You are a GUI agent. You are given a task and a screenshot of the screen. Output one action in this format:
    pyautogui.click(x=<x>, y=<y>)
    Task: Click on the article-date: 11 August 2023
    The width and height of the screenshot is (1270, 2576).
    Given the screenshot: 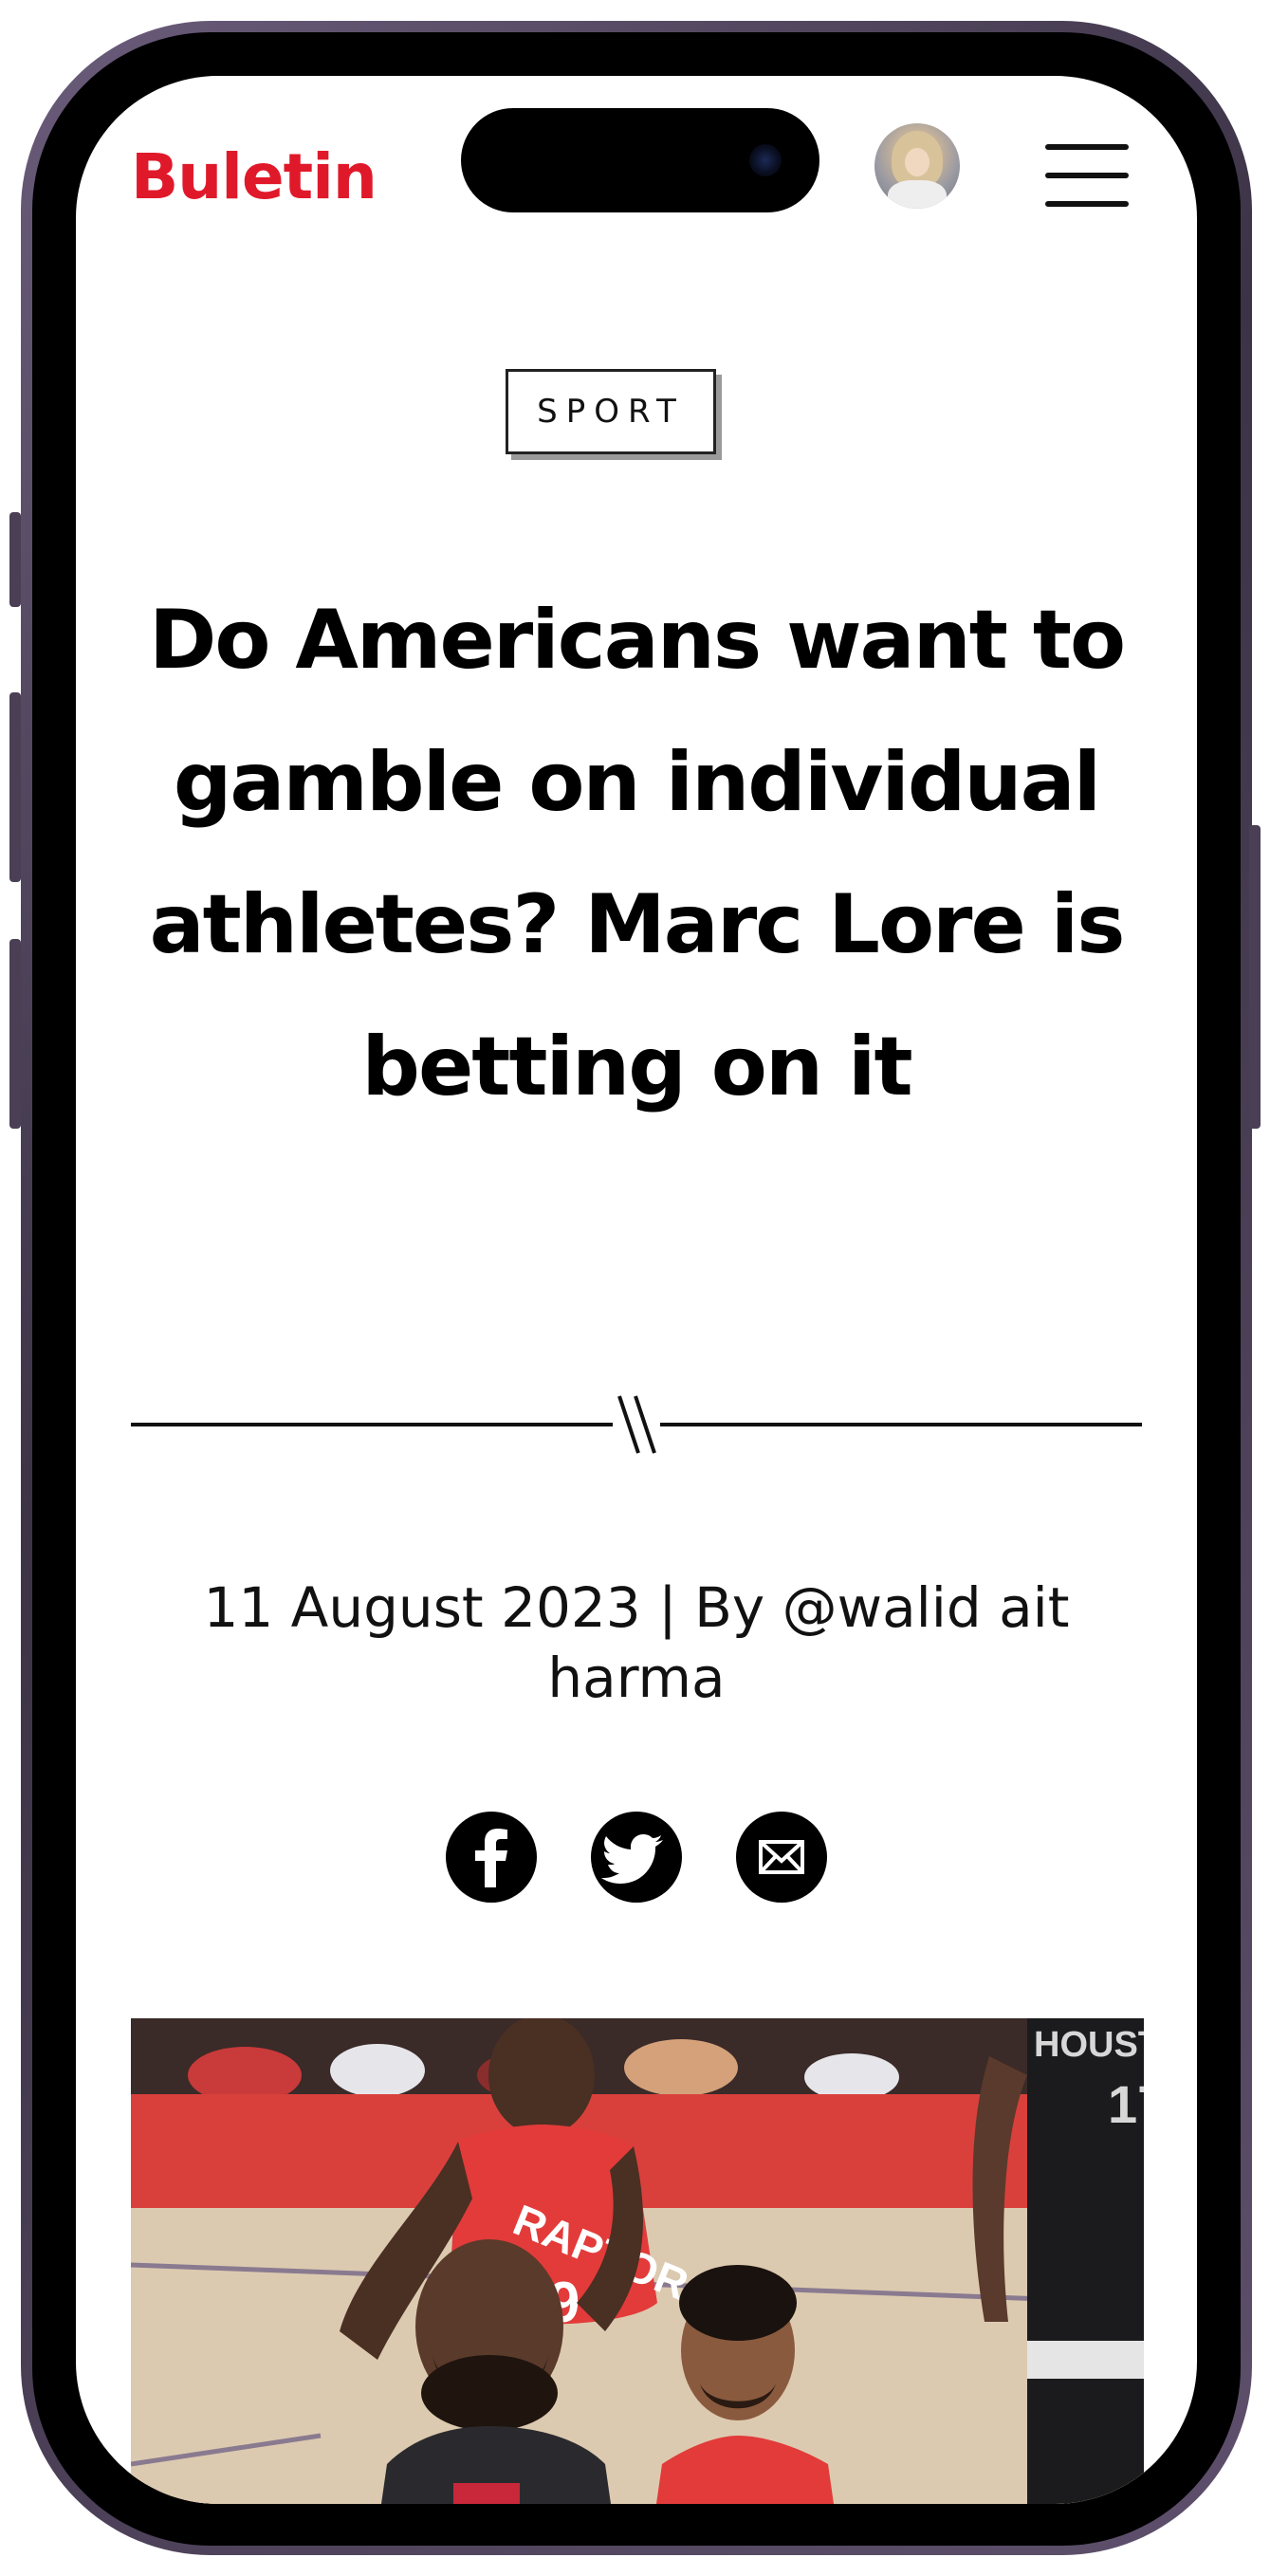 What is the action you would take?
    pyautogui.click(x=422, y=1607)
    